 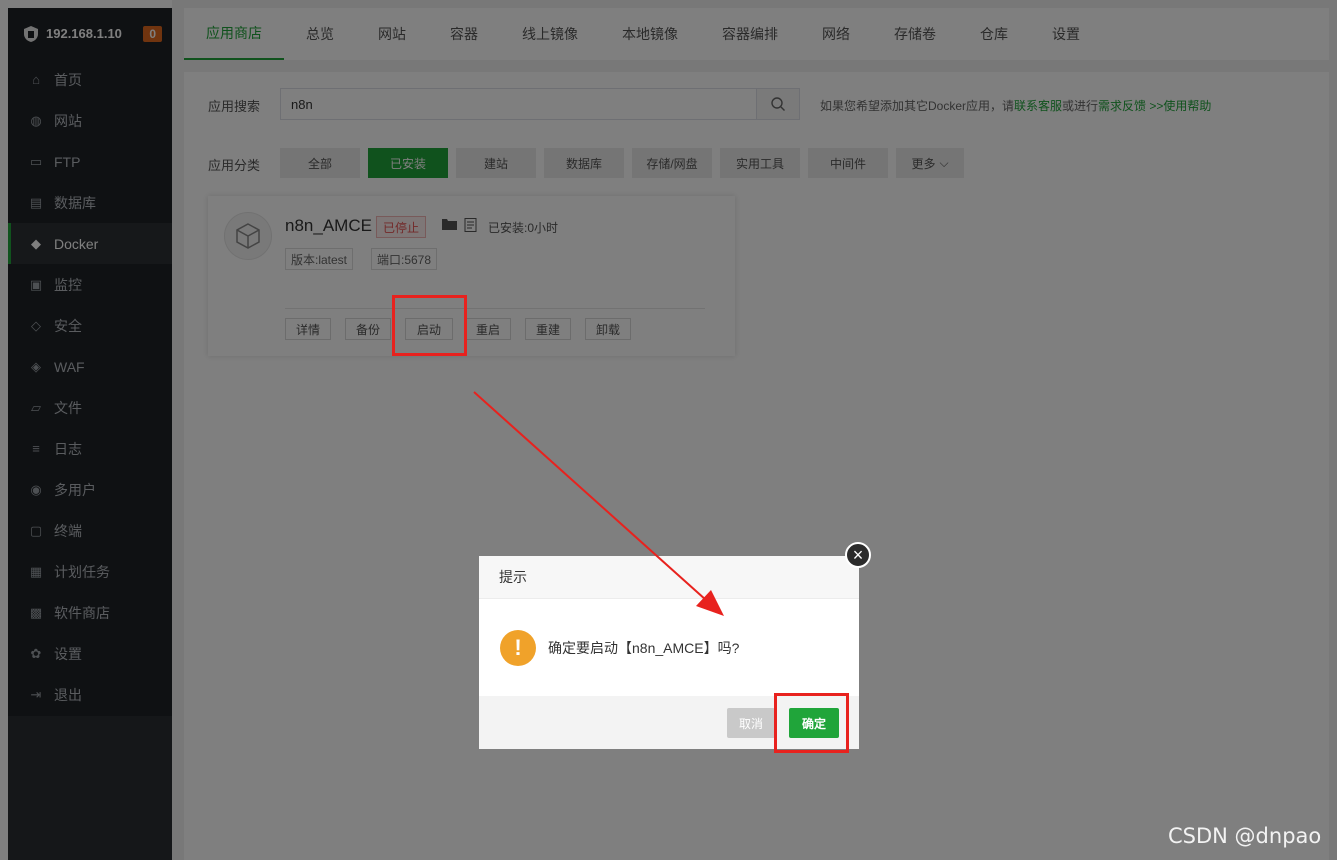 What do you see at coordinates (858, 555) in the screenshot?
I see `close-icon: ×` at bounding box center [858, 555].